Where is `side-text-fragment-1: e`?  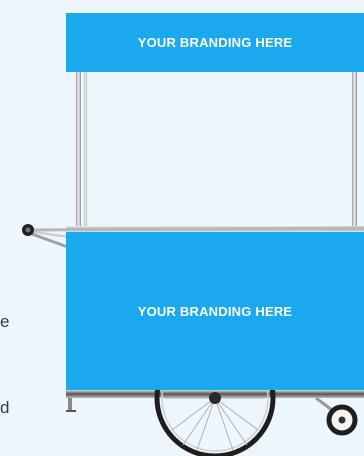
side-text-fragment-1: e is located at coordinates (5, 321).